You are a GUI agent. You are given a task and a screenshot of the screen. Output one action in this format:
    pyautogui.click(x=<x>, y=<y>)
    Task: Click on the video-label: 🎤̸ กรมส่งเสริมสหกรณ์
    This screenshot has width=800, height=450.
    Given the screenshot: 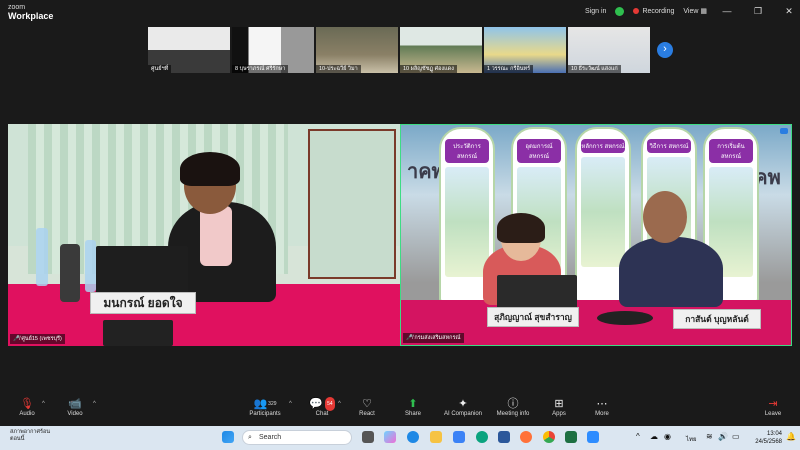 What is the action you would take?
    pyautogui.click(x=433, y=338)
    